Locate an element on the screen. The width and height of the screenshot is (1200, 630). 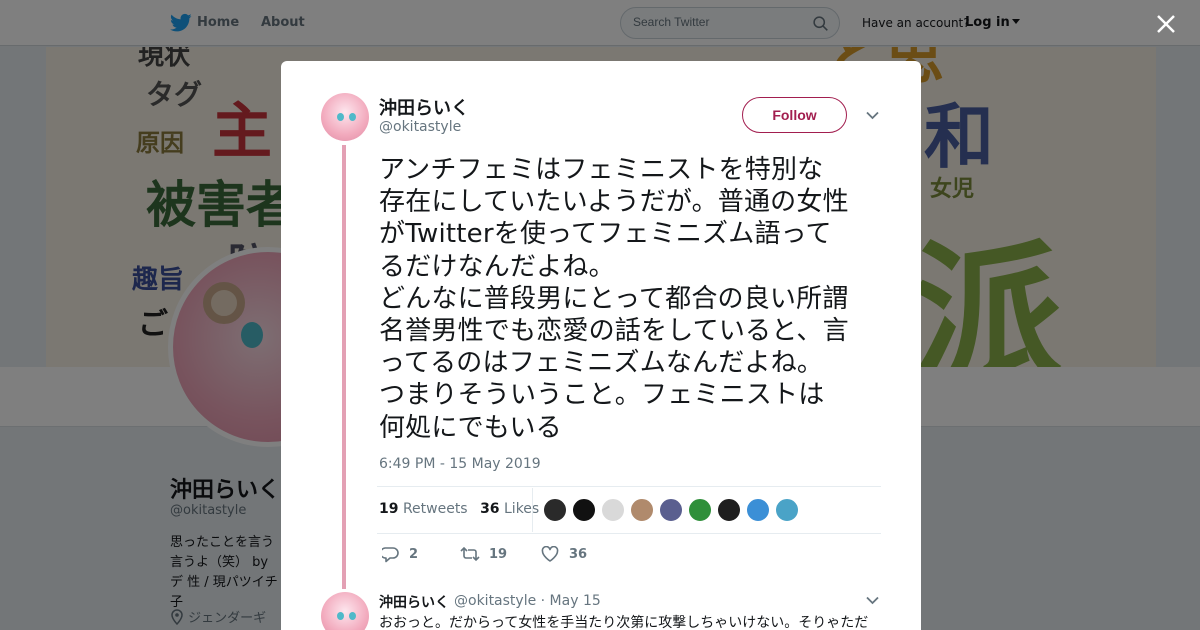
tweet-author-avatar is located at coordinates (345, 117).